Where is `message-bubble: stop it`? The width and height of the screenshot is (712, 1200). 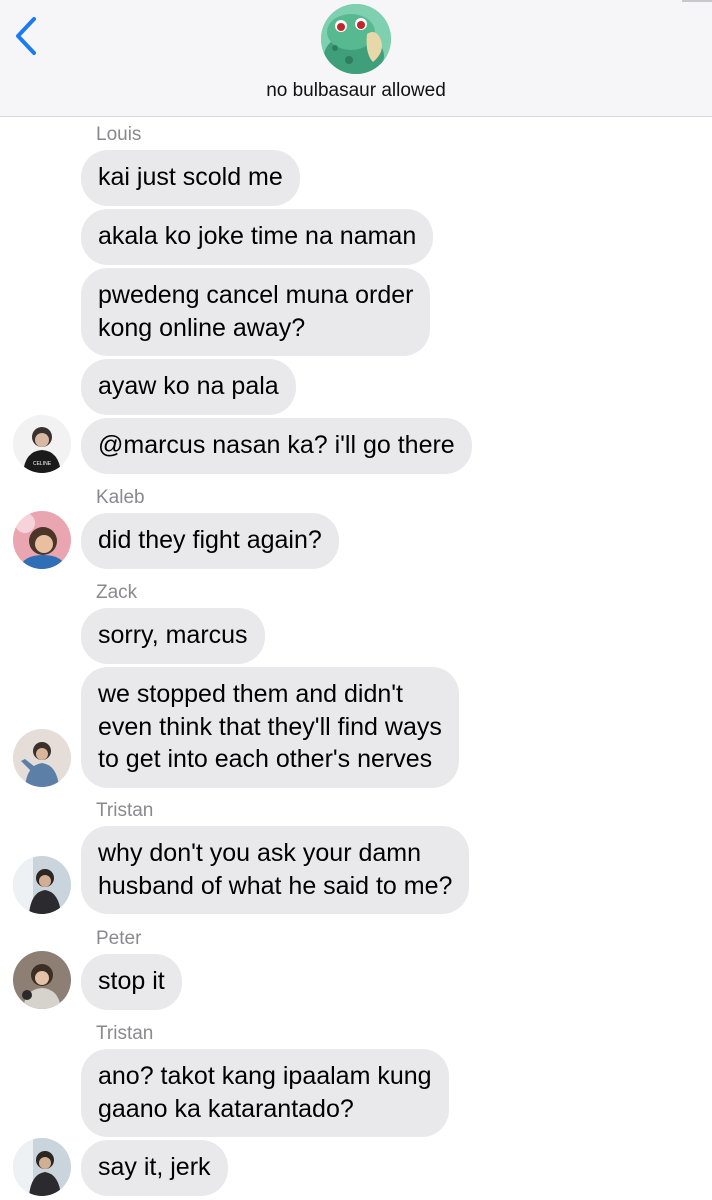
message-bubble: stop it is located at coordinates (131, 982).